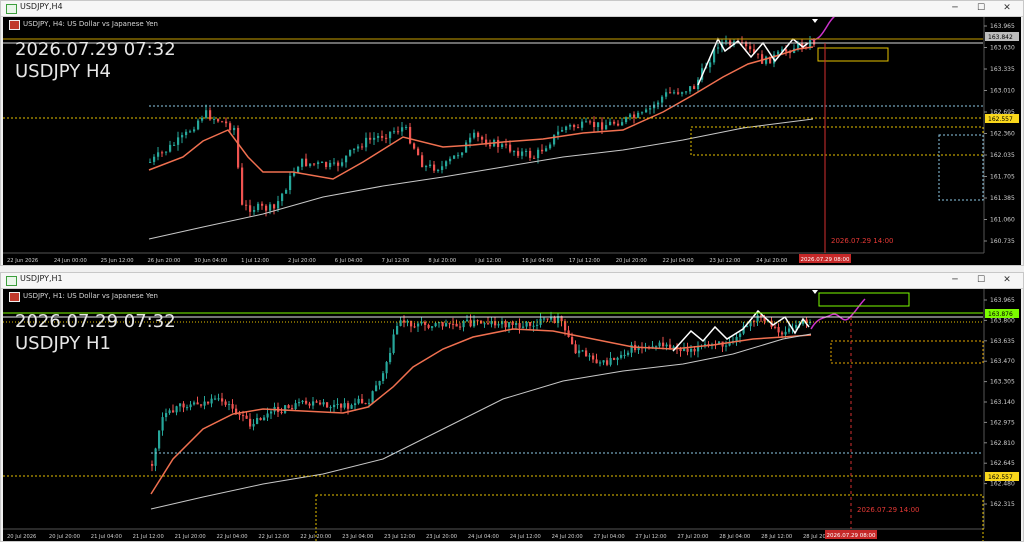 The image size is (1024, 542). I want to click on window-titlebar: USDJPY,H1 ─ ☐ ✕, so click(512, 281).